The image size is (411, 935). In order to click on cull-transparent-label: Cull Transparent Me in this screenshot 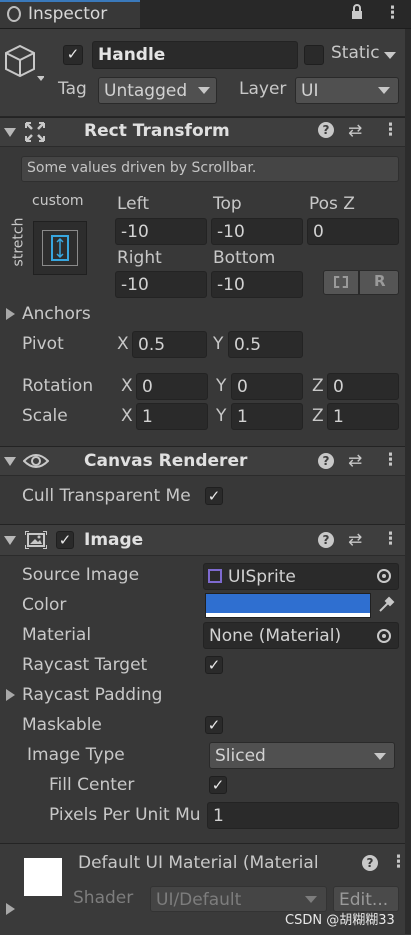, I will do `click(106, 496)`.